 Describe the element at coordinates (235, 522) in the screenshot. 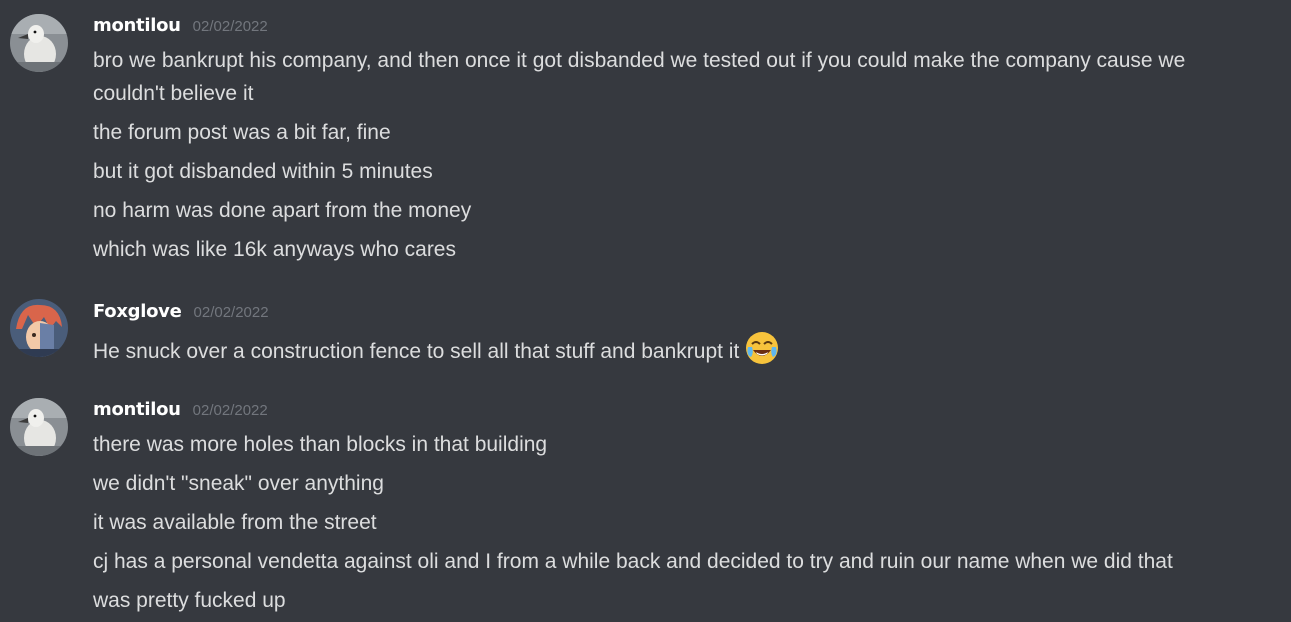

I see `message-text: it was available from the street` at that location.